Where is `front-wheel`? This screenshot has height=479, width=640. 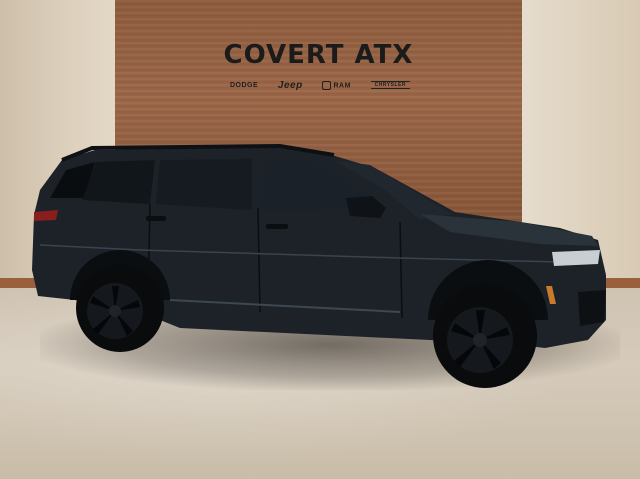 front-wheel is located at coordinates (485, 336).